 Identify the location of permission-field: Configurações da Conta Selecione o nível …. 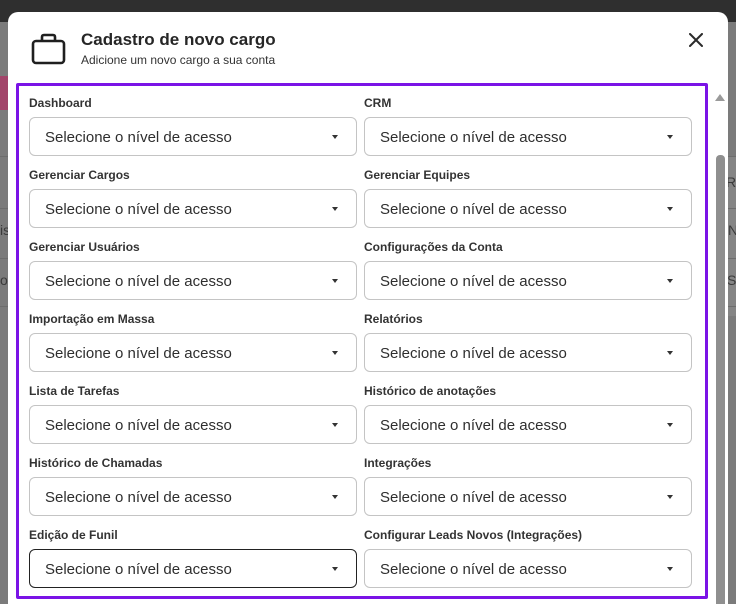
(528, 276).